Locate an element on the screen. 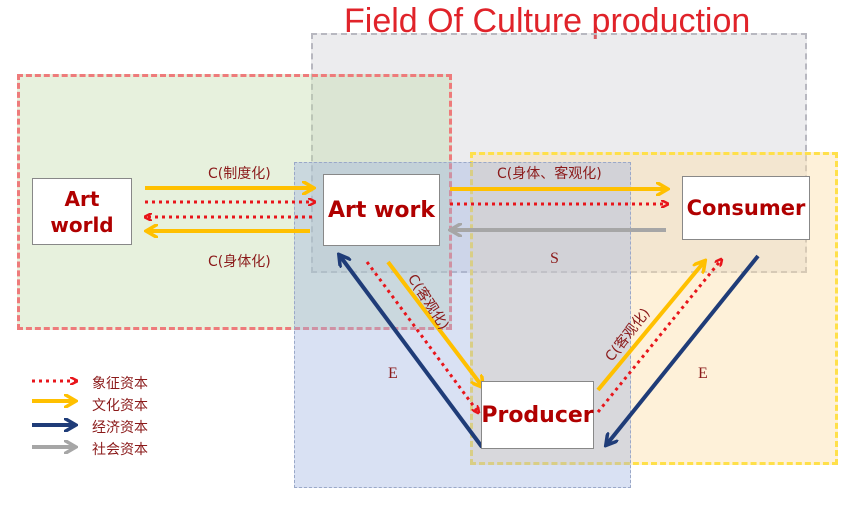 The height and width of the screenshot is (506, 850). legend-label-economic: 经济资本 is located at coordinates (120, 428).